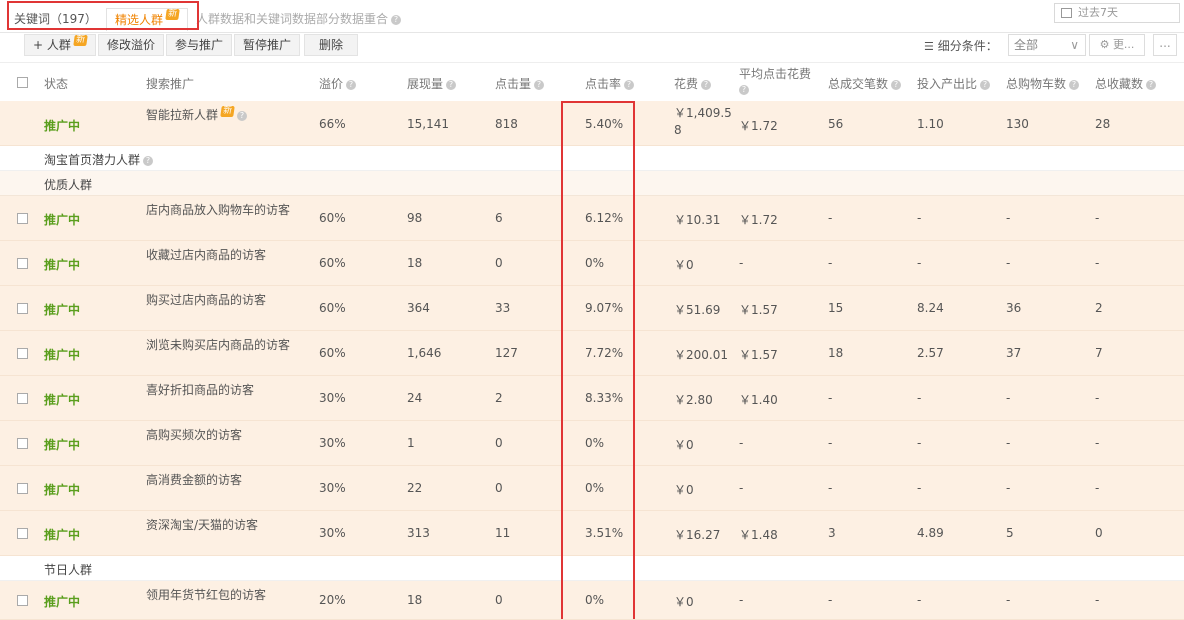 The height and width of the screenshot is (620, 1184). What do you see at coordinates (415, 488) in the screenshot?
I see `impressions-value: 22` at bounding box center [415, 488].